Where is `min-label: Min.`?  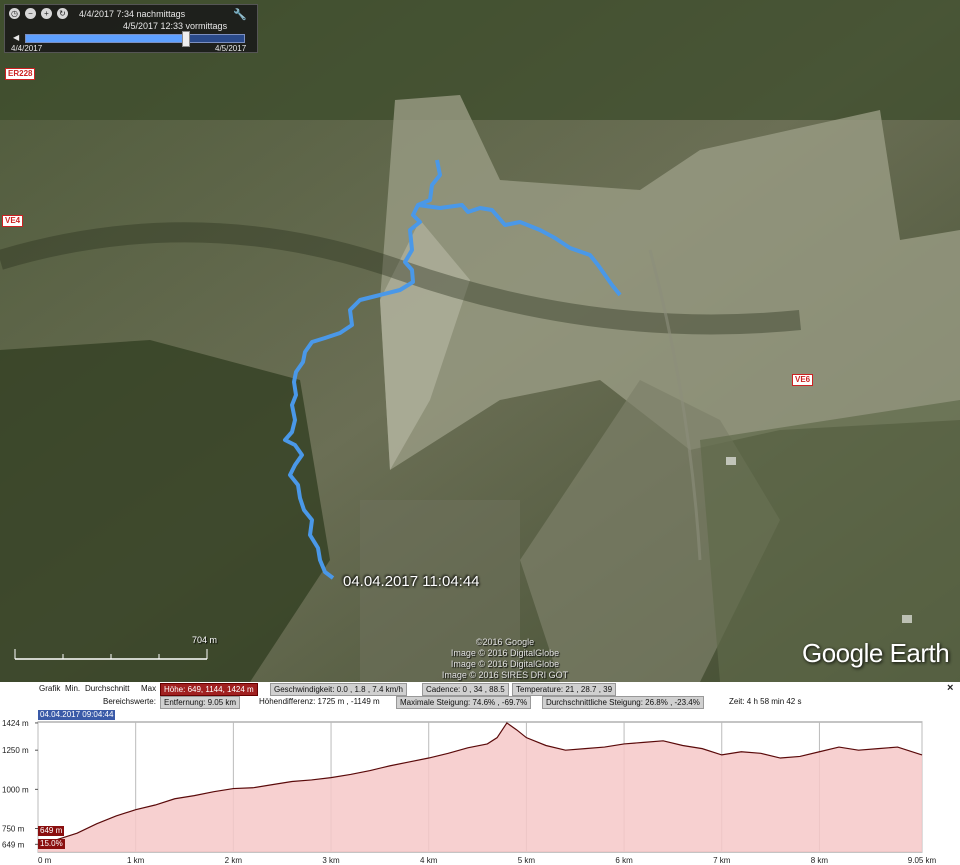 min-label: Min. is located at coordinates (73, 688).